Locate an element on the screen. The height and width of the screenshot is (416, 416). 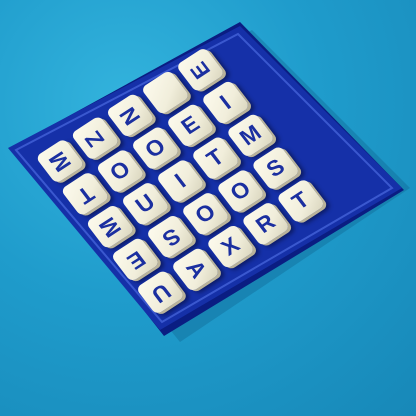
cube-letter: R is located at coordinates (265, 223).